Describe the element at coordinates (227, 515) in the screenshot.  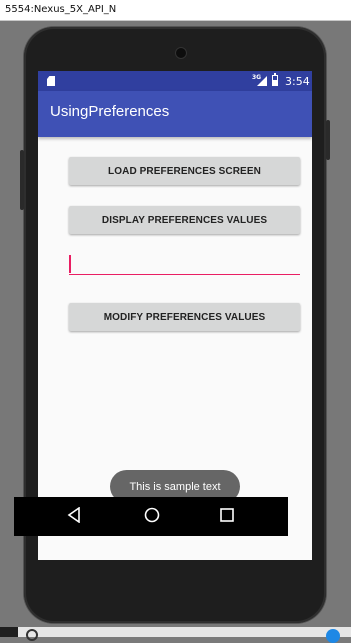
I see `recents-icon` at that location.